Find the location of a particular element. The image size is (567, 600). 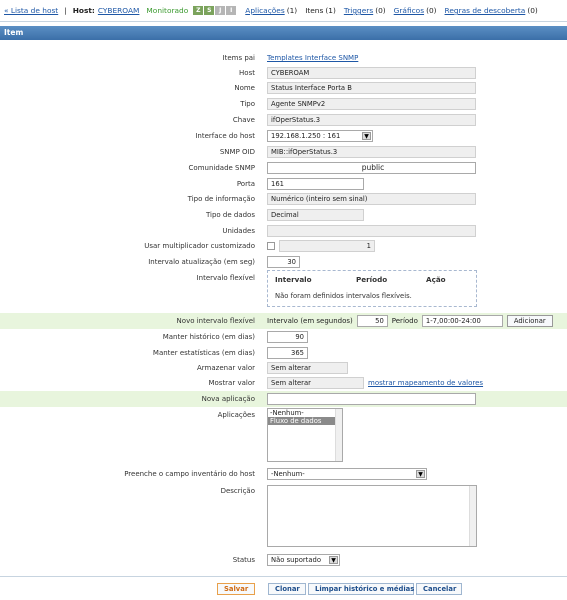

discovery-rules-count: (0) is located at coordinates (532, 10).